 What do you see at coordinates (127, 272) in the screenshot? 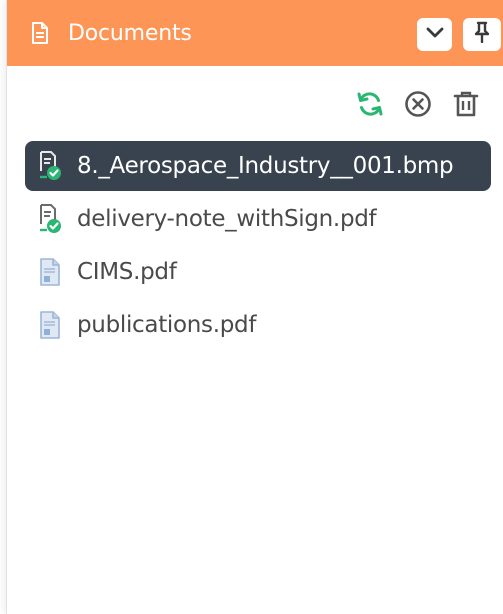
I see `file-name: CIMS.pdf` at bounding box center [127, 272].